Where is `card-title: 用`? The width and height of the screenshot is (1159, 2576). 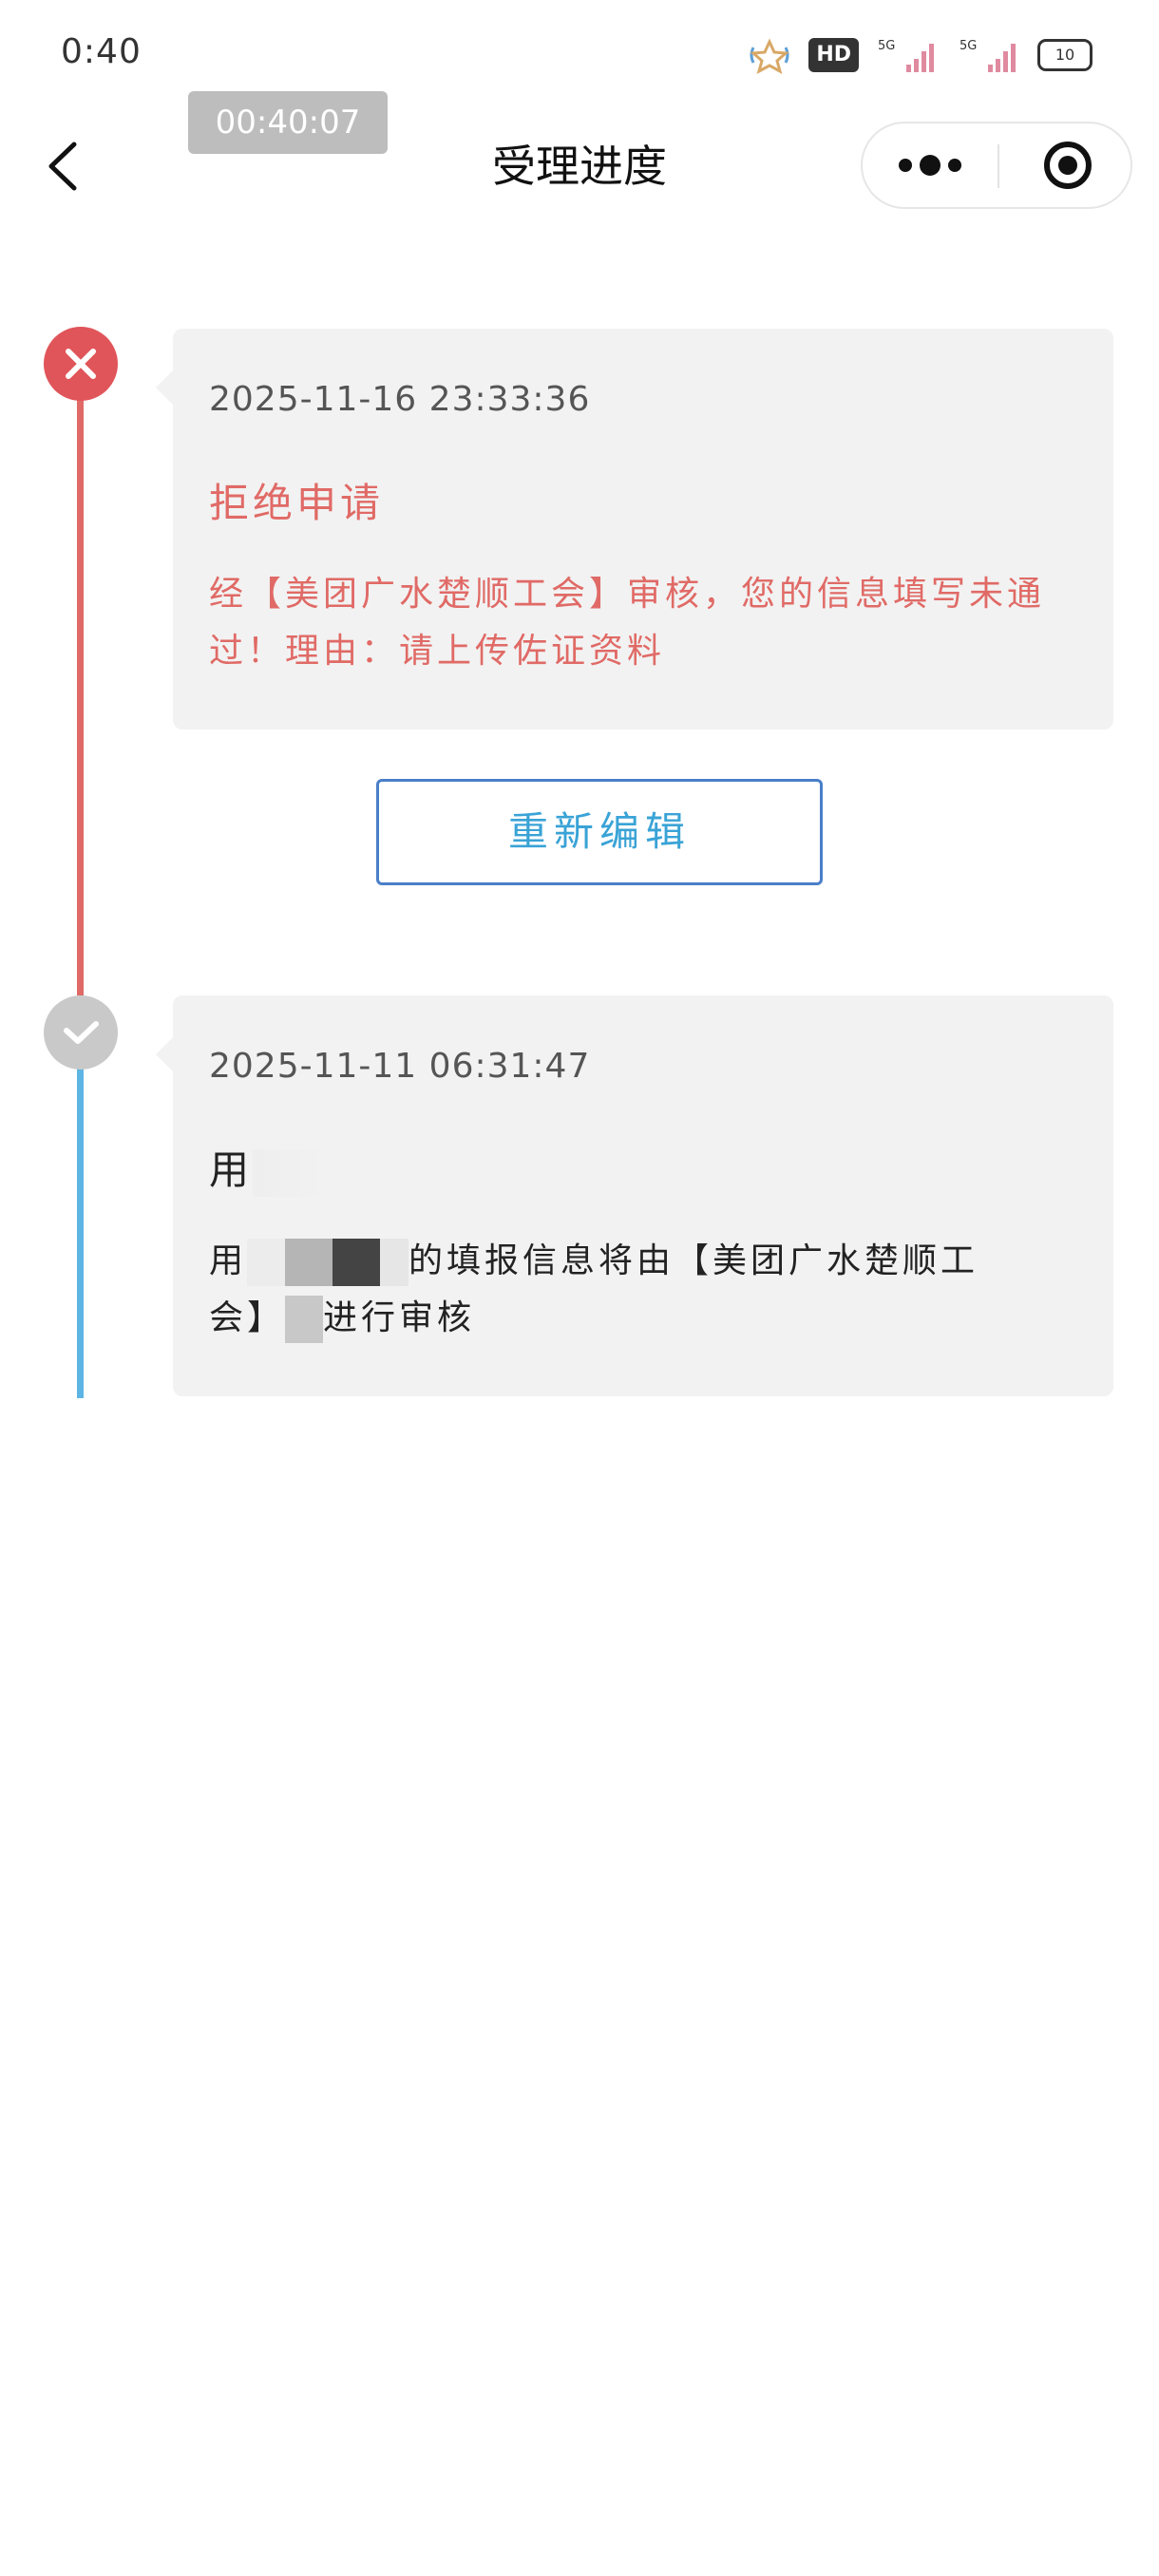
card-title: 用 is located at coordinates (269, 1167).